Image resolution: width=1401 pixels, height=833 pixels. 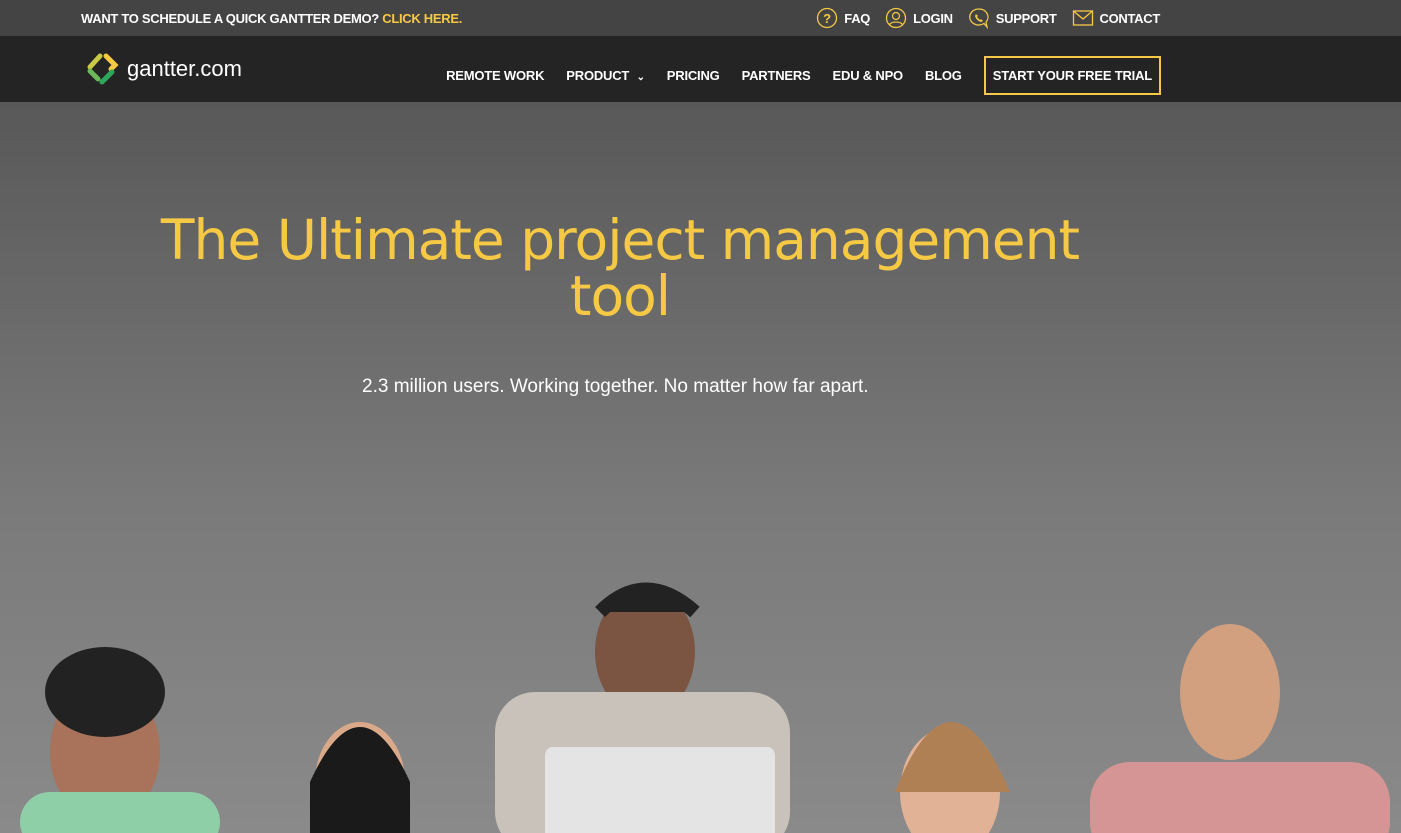 What do you see at coordinates (896, 18) in the screenshot?
I see `user-icon` at bounding box center [896, 18].